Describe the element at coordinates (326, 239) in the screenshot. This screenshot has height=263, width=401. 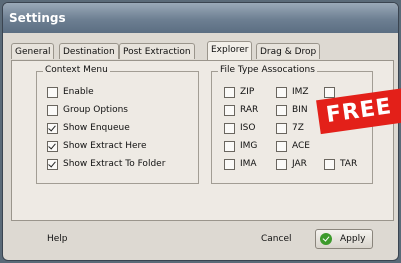
I see `check-circle-icon` at that location.